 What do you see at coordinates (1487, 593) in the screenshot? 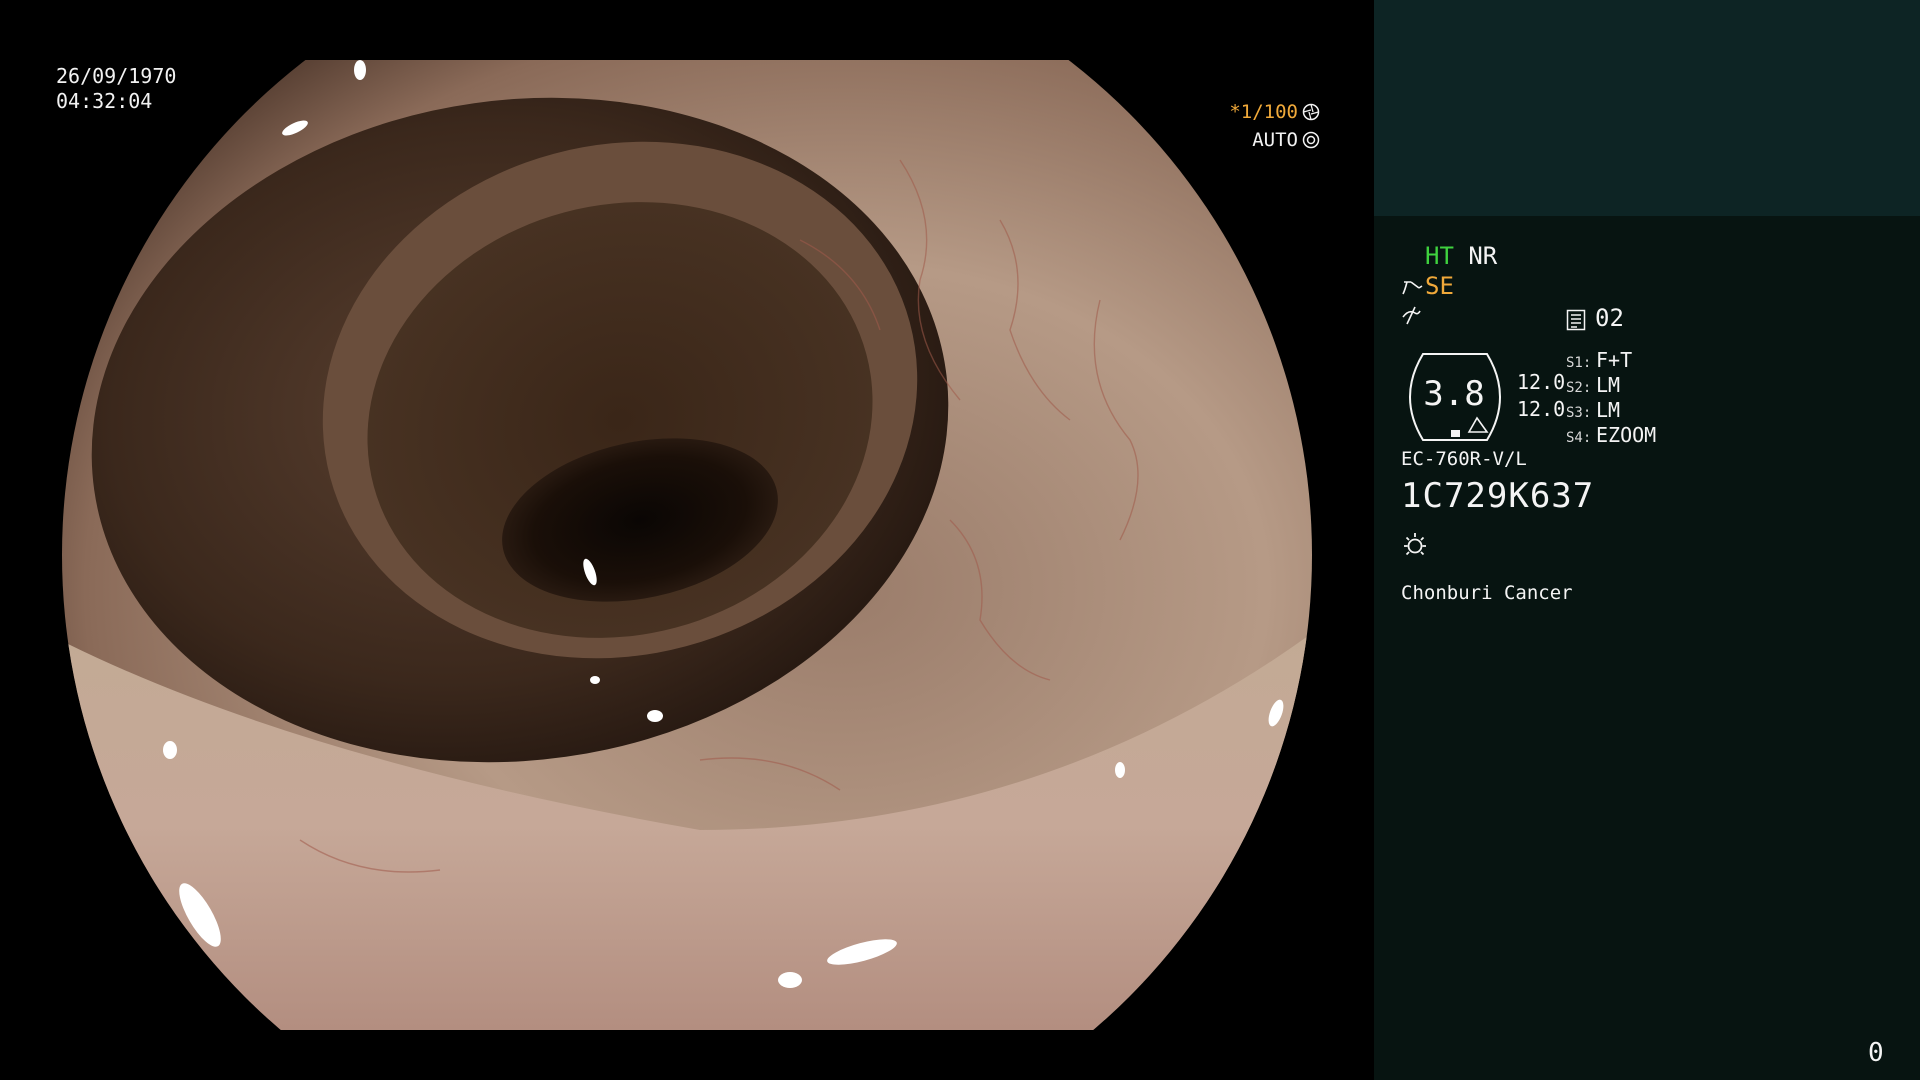
I see `hospital-name: Chonburi Cancer` at bounding box center [1487, 593].